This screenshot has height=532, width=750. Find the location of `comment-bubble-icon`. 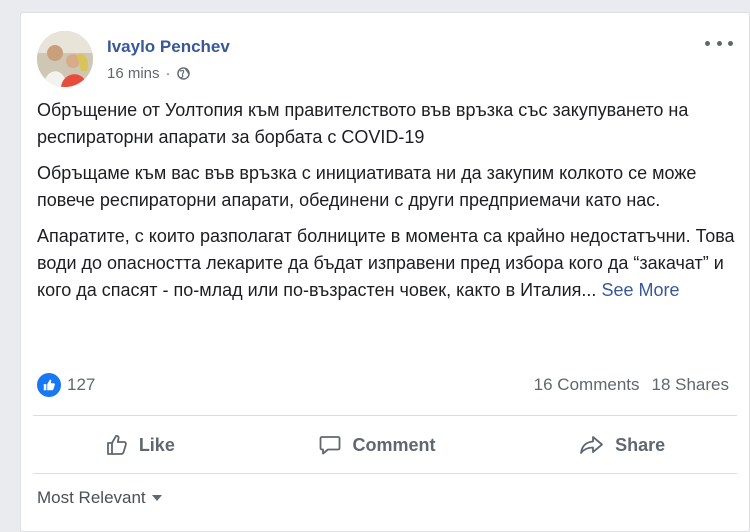

comment-bubble-icon is located at coordinates (330, 445).